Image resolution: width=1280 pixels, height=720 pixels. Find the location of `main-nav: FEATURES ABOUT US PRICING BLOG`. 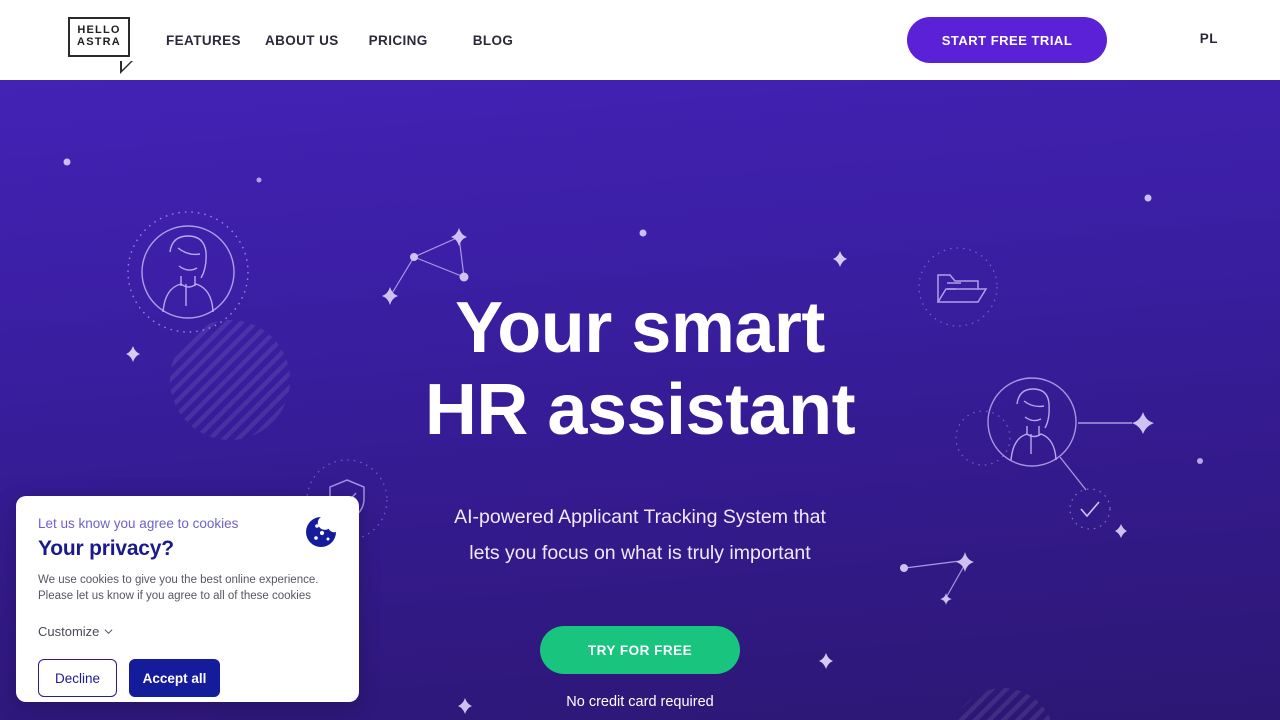

main-nav: FEATURES ABOUT US PRICING BLOG is located at coordinates (339, 40).